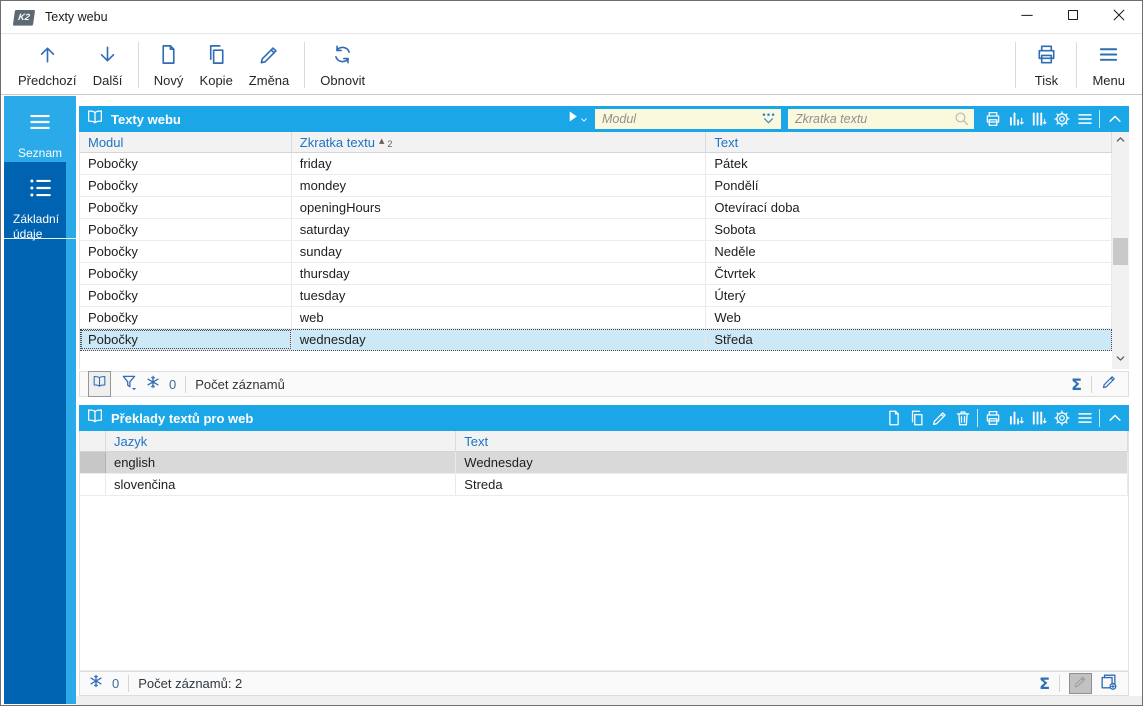 The width and height of the screenshot is (1145, 708). What do you see at coordinates (499, 251) in the screenshot?
I see `cell: sunday` at bounding box center [499, 251].